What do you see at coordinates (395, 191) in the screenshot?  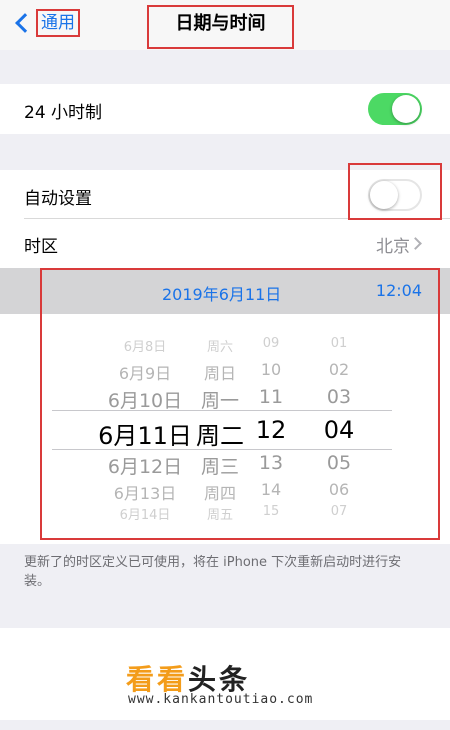 I see `annotation-box` at bounding box center [395, 191].